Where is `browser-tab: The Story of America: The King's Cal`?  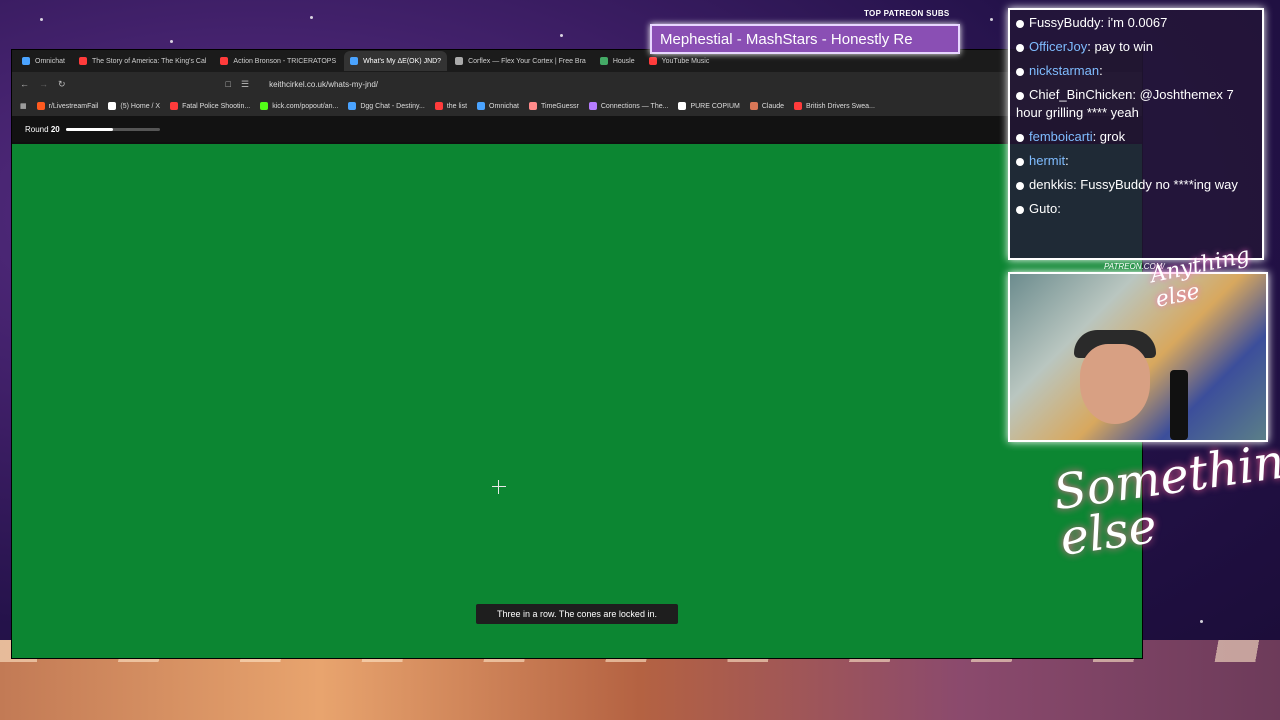 browser-tab: The Story of America: The King's Cal is located at coordinates (142, 61).